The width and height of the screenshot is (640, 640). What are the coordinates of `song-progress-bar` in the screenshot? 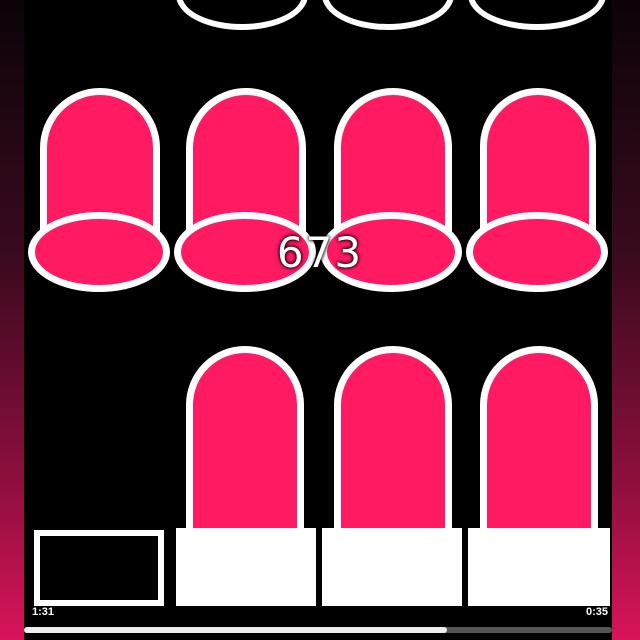 It's located at (318, 630).